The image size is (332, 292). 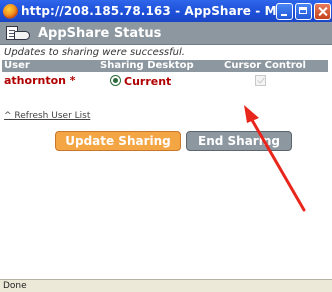 What do you see at coordinates (148, 81) in the screenshot?
I see `sharing-desktop-label: Current` at bounding box center [148, 81].